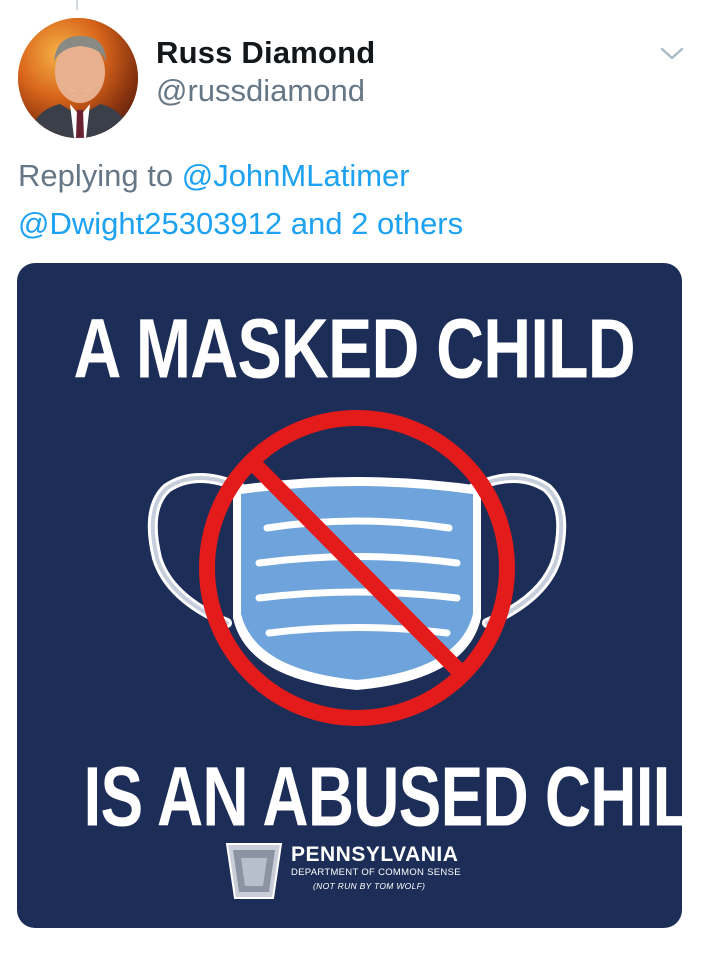 The width and height of the screenshot is (708, 956). What do you see at coordinates (377, 223) in the screenshot?
I see `others-link: and 2 others` at bounding box center [377, 223].